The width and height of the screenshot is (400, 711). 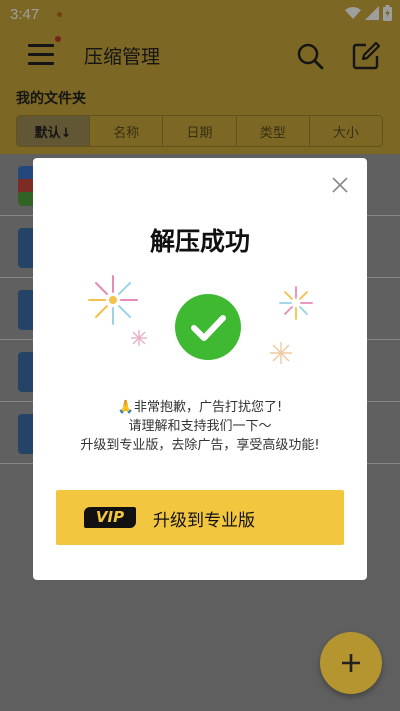 I want to click on success-check-icon, so click(x=208, y=327).